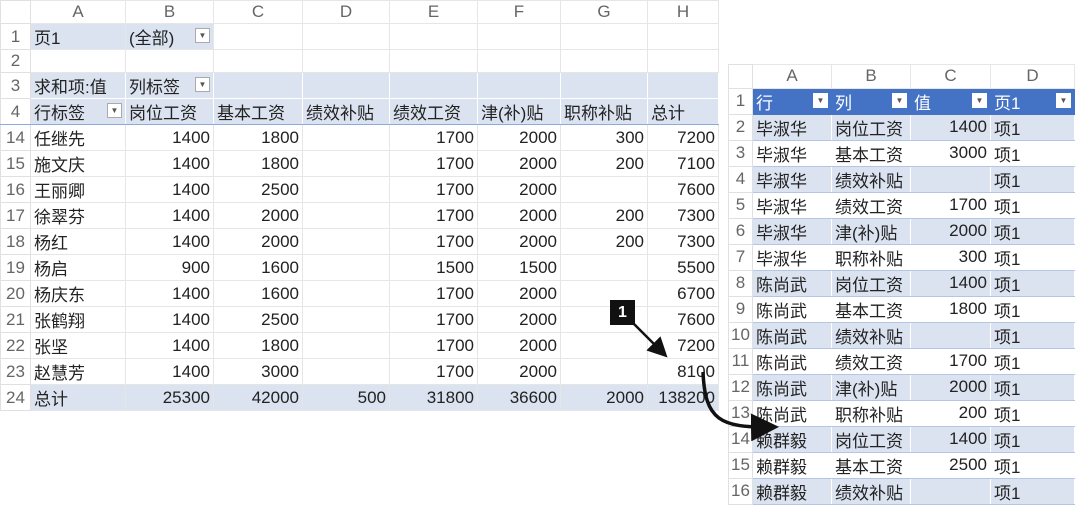 Image resolution: width=1080 pixels, height=505 pixels. What do you see at coordinates (871, 491) in the screenshot?
I see `cell-column: 绩效补贴` at bounding box center [871, 491].